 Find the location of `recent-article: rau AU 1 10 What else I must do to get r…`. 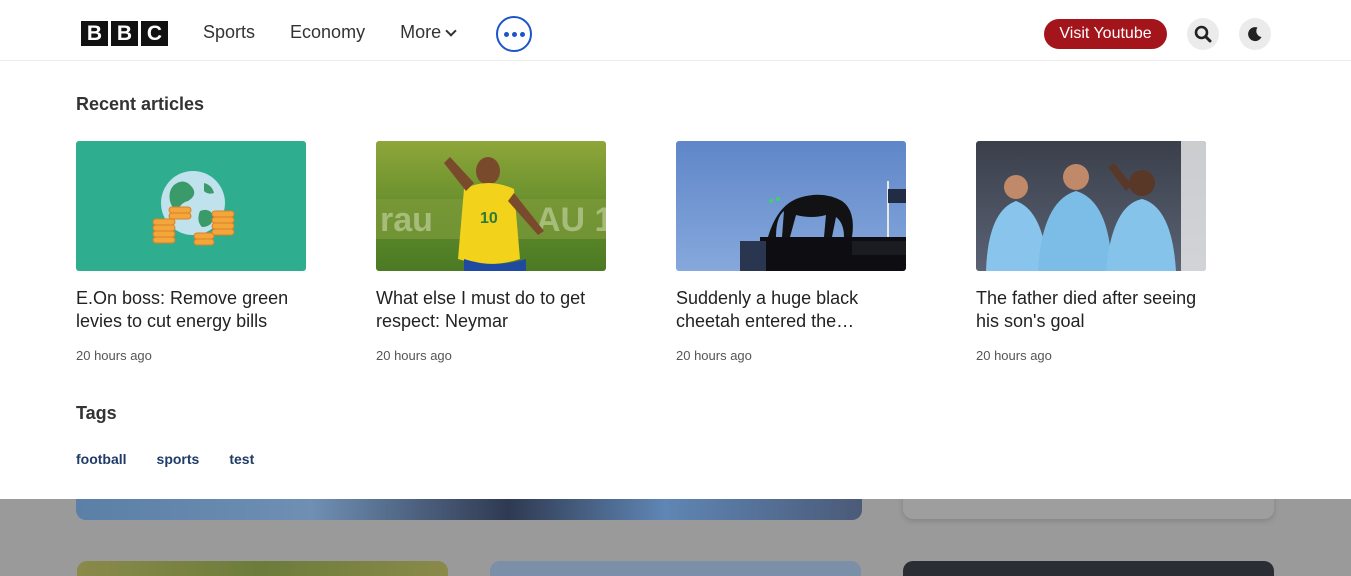

recent-article: rau AU 1 10 What else I must do to get r… is located at coordinates (491, 252).